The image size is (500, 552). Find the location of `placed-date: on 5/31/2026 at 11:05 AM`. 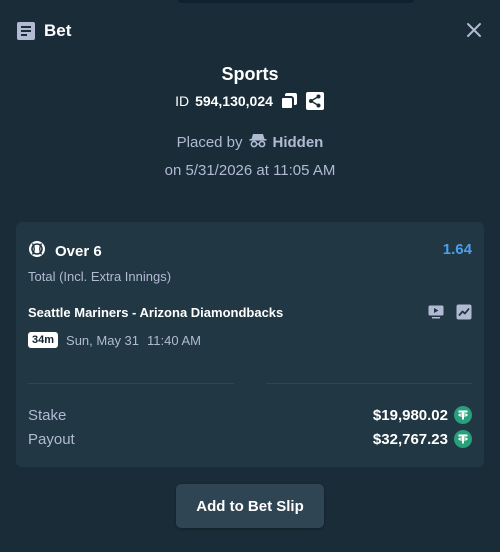

placed-date: on 5/31/2026 at 11:05 AM is located at coordinates (250, 170).